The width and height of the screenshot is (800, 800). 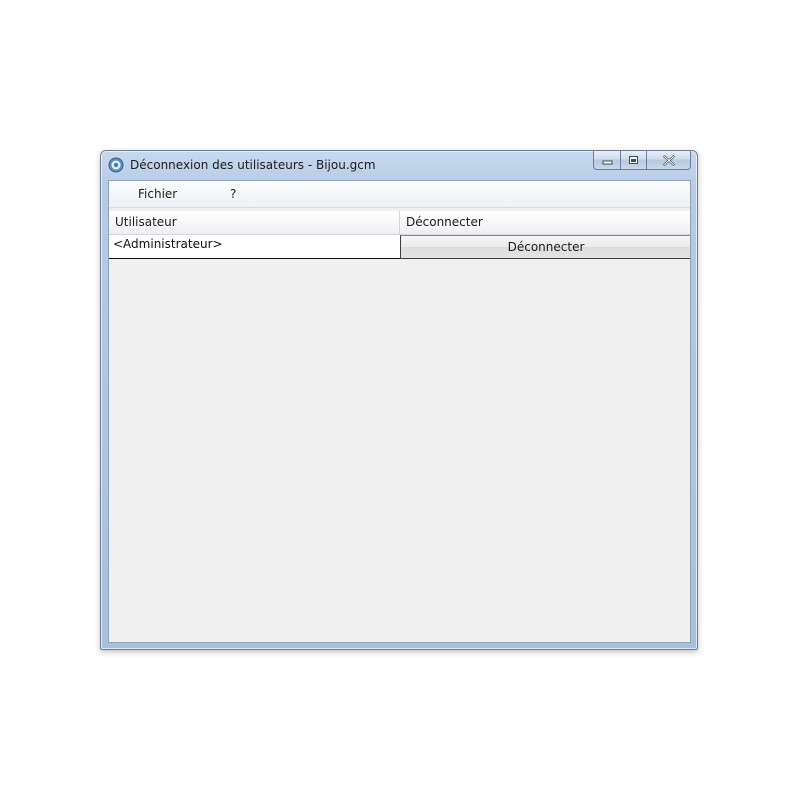 I want to click on grid-header: Utilisateur Déconnecter, so click(x=399, y=223).